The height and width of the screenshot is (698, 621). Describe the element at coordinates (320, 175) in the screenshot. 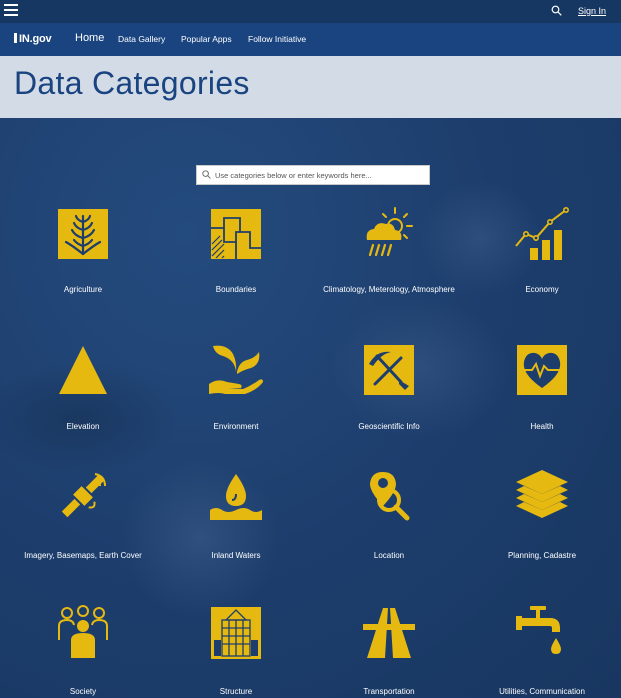

I see `search-input` at that location.